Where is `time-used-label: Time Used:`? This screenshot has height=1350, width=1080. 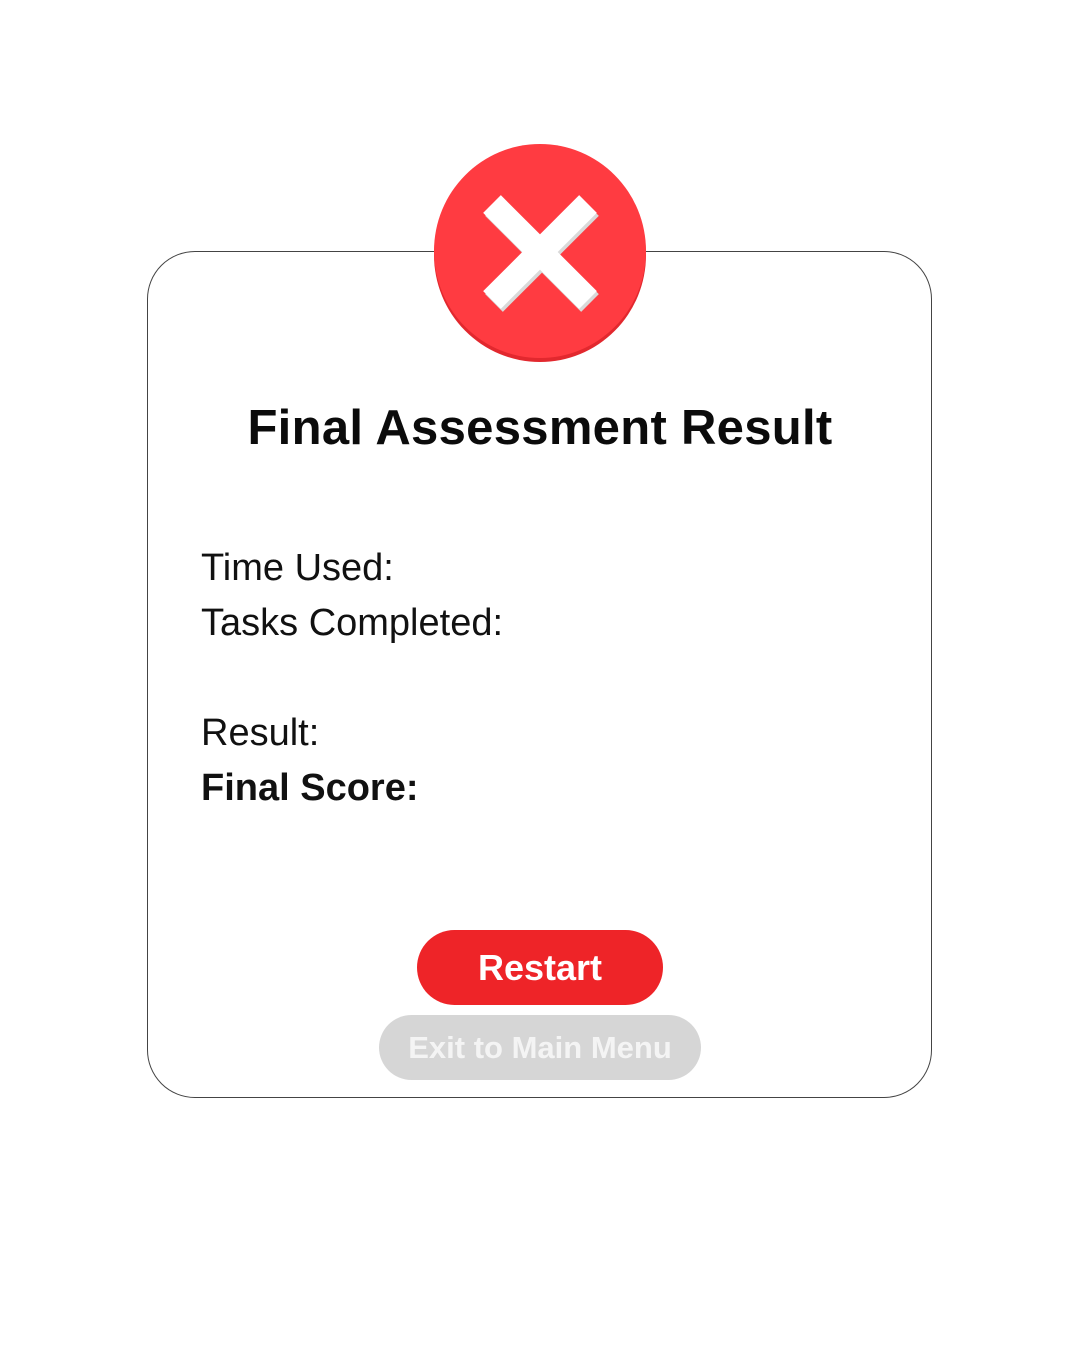
time-used-label: Time Used: is located at coordinates (297, 568).